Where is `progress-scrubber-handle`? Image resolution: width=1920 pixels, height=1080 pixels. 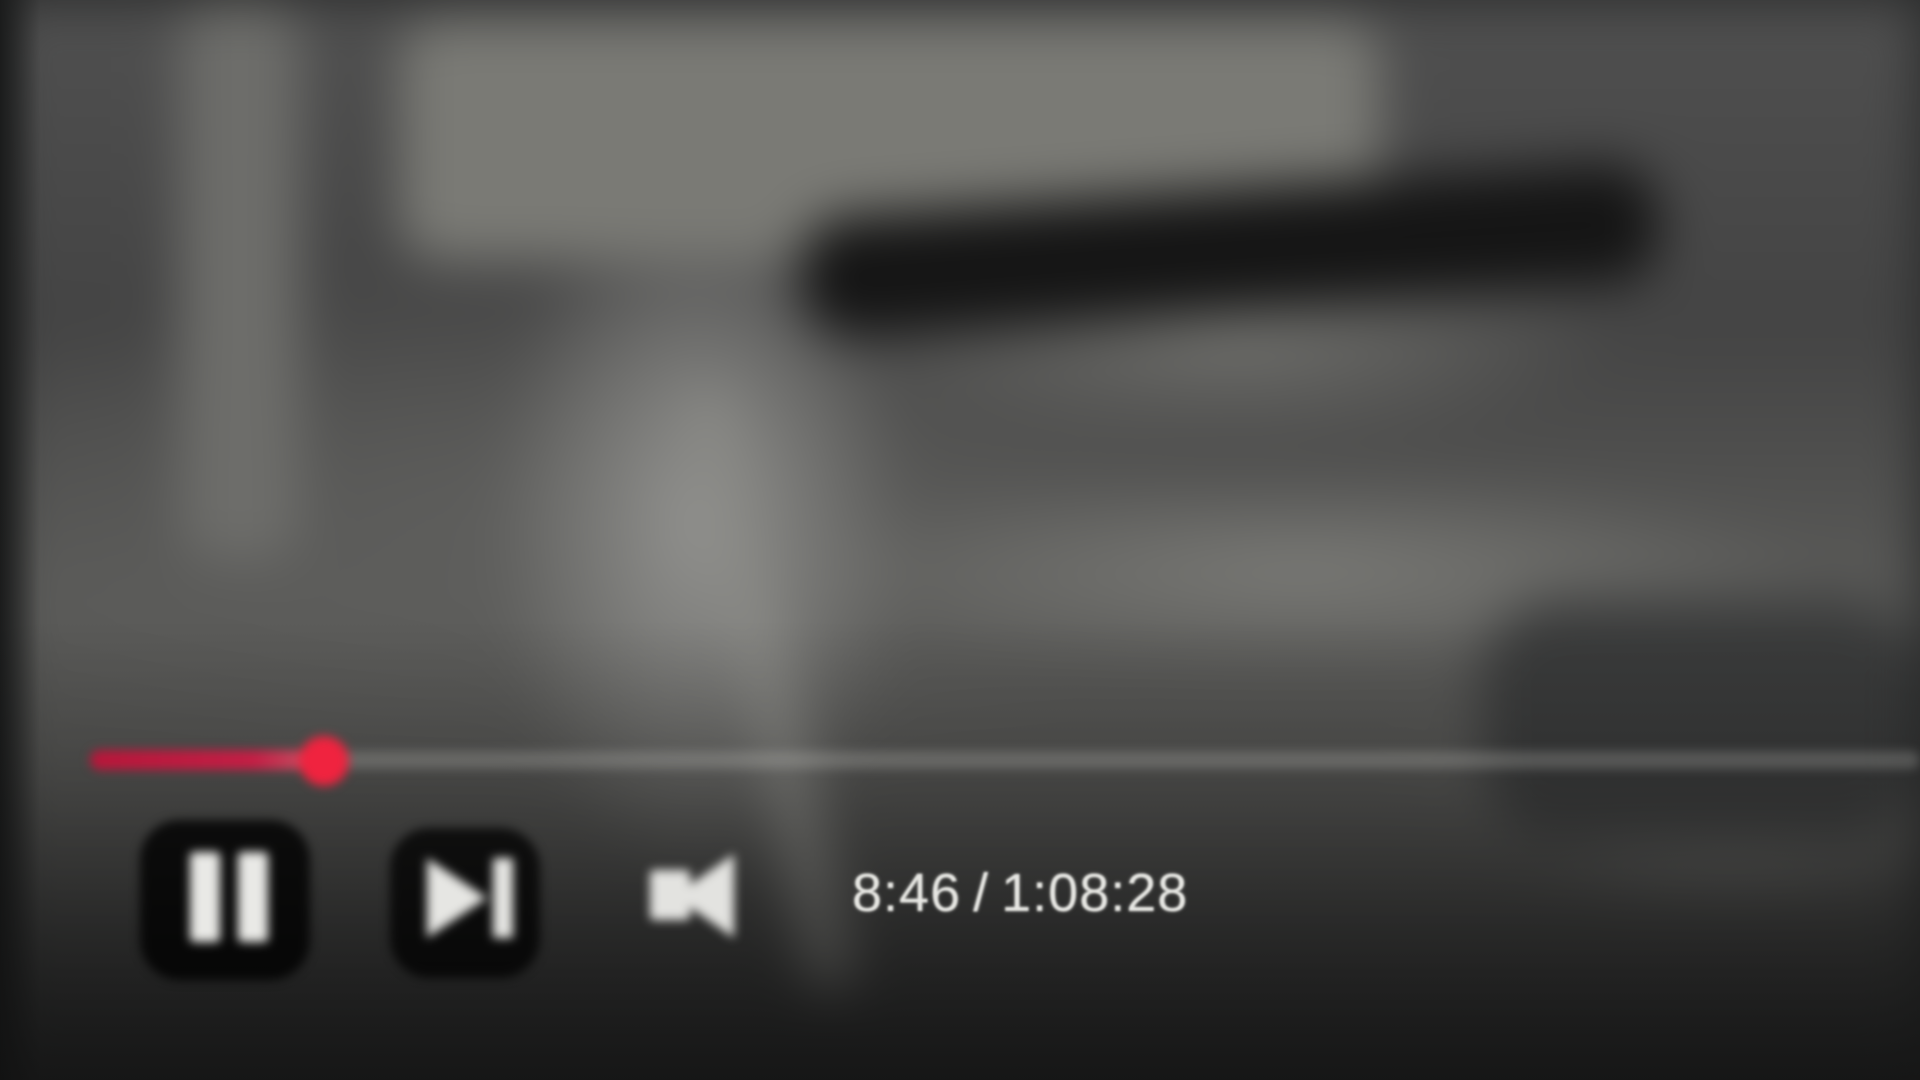 progress-scrubber-handle is located at coordinates (324, 761).